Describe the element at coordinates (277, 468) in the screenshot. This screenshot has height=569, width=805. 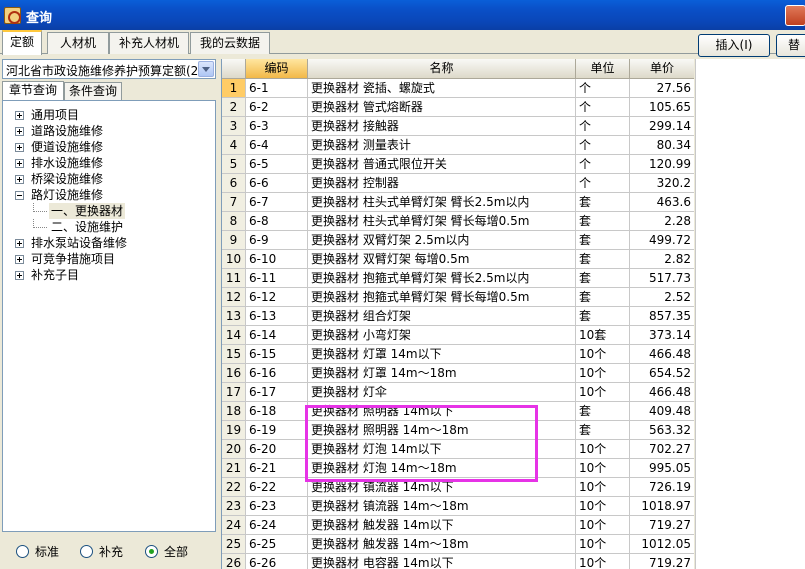
I see `row-code: 6-21` at that location.